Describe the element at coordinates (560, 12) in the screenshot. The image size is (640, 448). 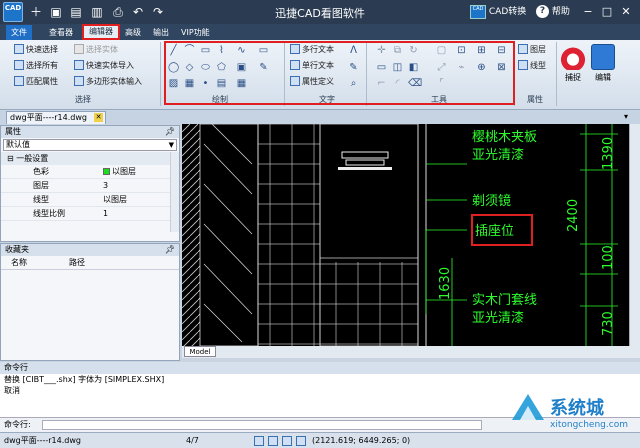
I see `help-label: 帮助` at that location.